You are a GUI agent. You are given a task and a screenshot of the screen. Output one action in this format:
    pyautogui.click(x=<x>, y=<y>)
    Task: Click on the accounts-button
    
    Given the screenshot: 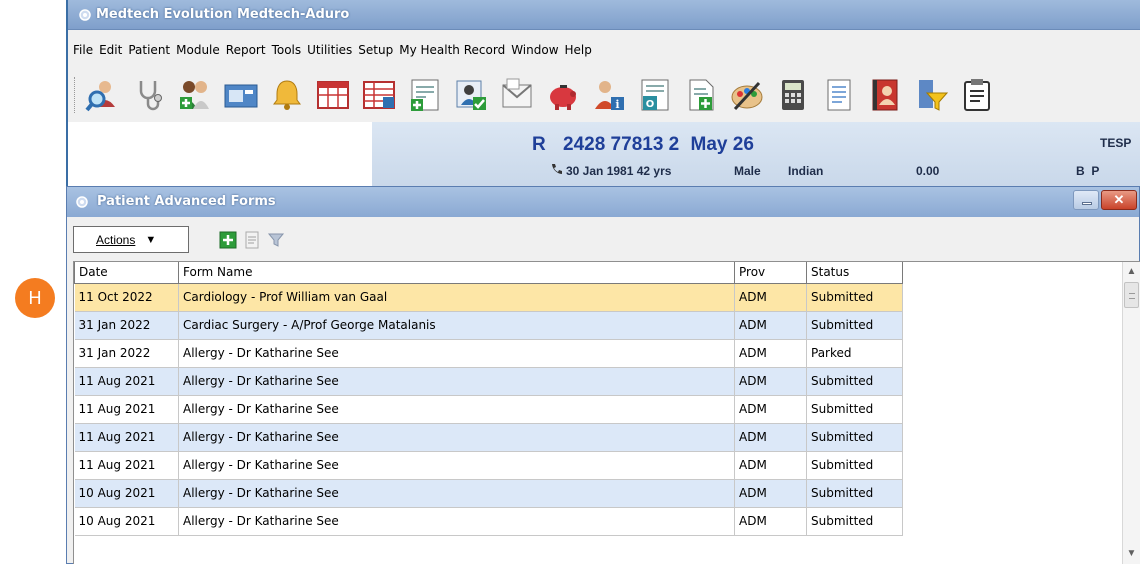 What is the action you would take?
    pyautogui.click(x=563, y=95)
    